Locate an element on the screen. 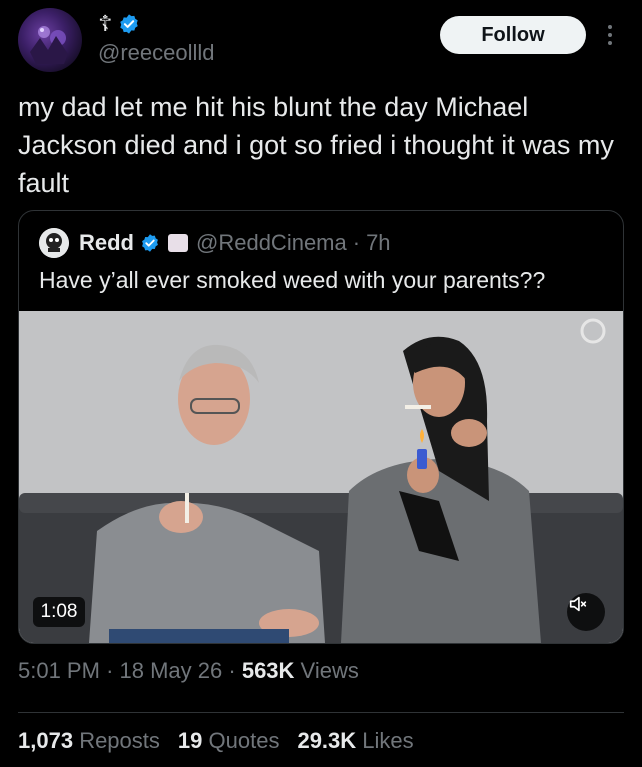 Image resolution: width=642 pixels, height=767 pixels. avatar-art is located at coordinates (49, 45).